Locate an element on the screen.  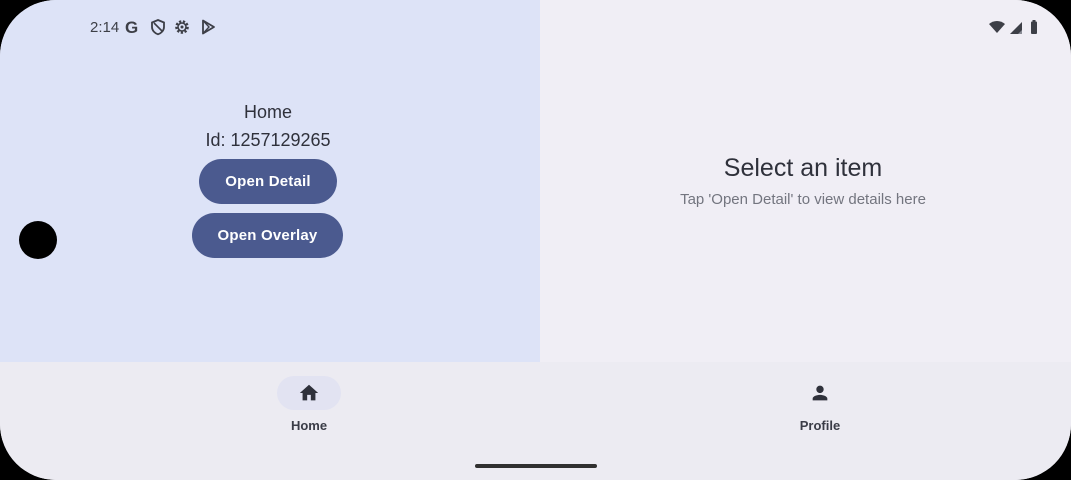
wifi-icon is located at coordinates (997, 27).